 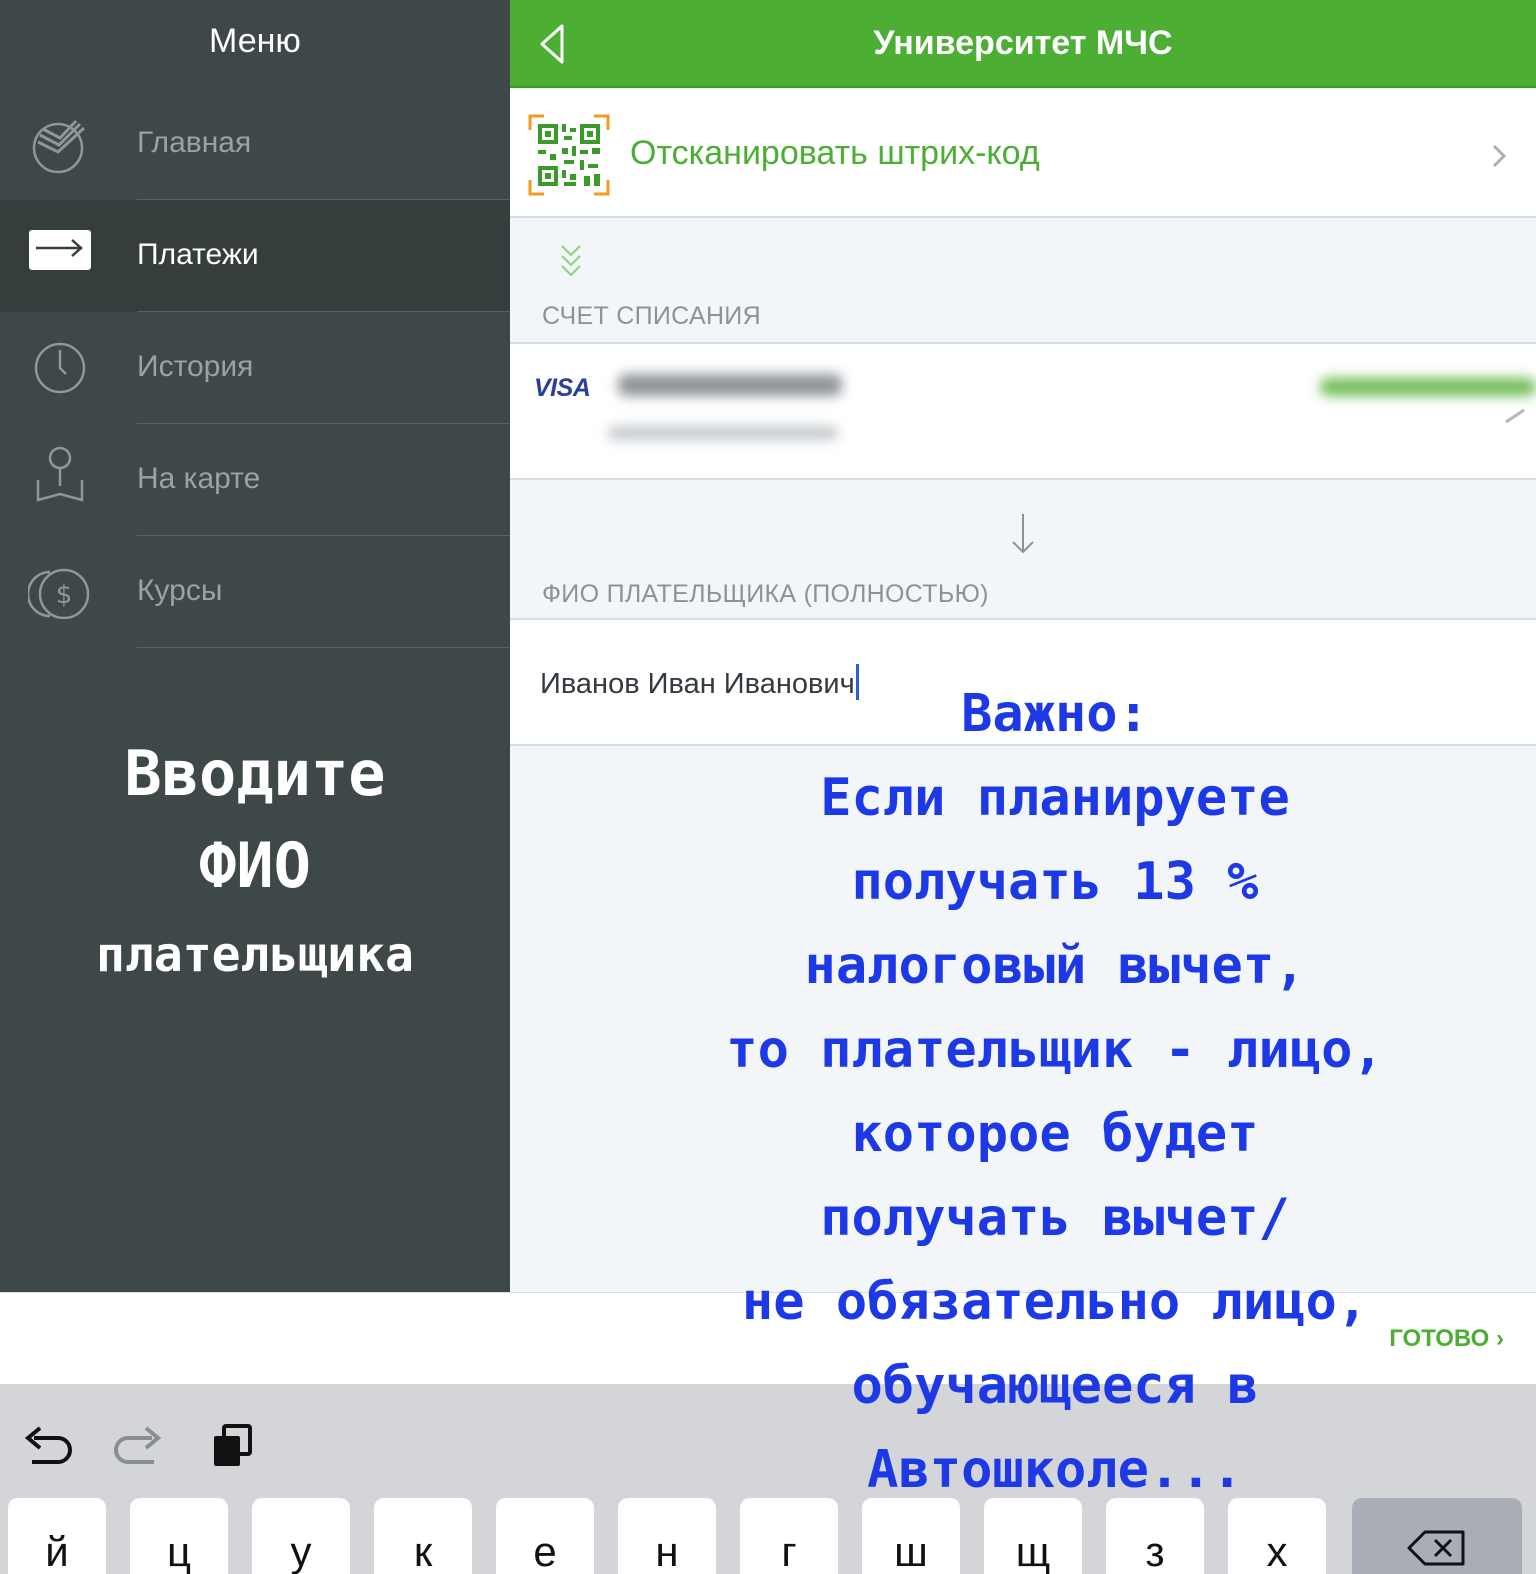 What do you see at coordinates (1055, 714) in the screenshot?
I see `annotation-line: Важно:` at bounding box center [1055, 714].